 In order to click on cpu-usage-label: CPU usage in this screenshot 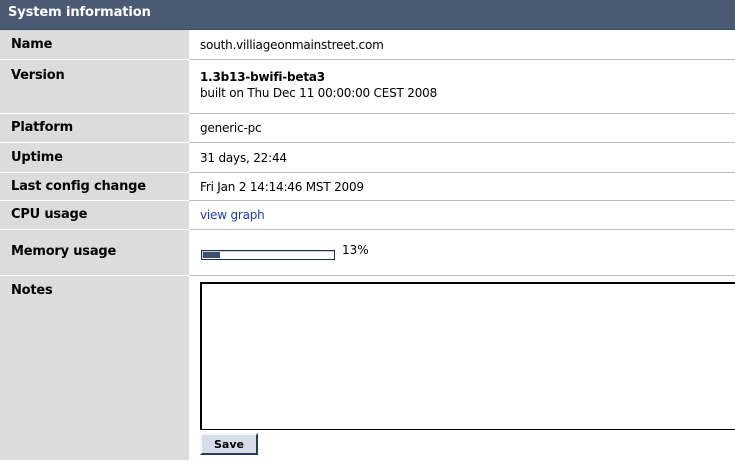, I will do `click(49, 214)`.